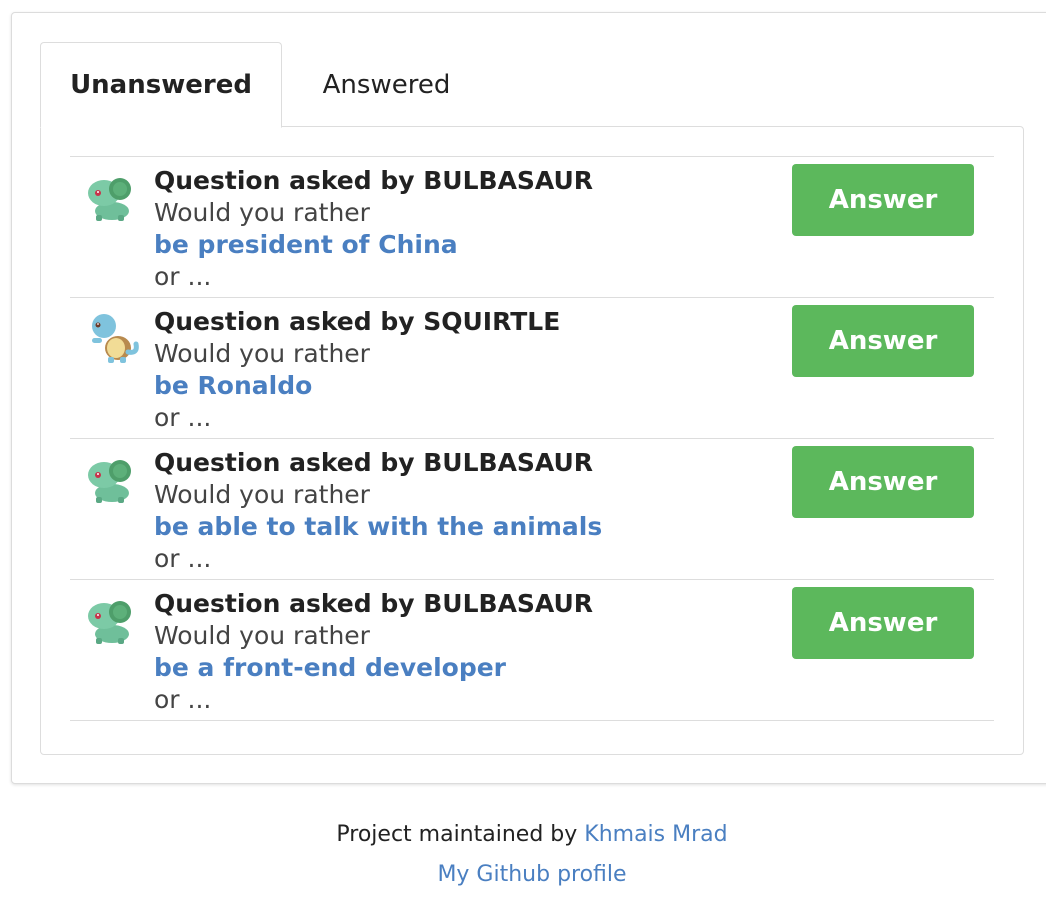 The image size is (1046, 898). I want to click on footer-maintained-prefix: Project maintained by, so click(457, 834).